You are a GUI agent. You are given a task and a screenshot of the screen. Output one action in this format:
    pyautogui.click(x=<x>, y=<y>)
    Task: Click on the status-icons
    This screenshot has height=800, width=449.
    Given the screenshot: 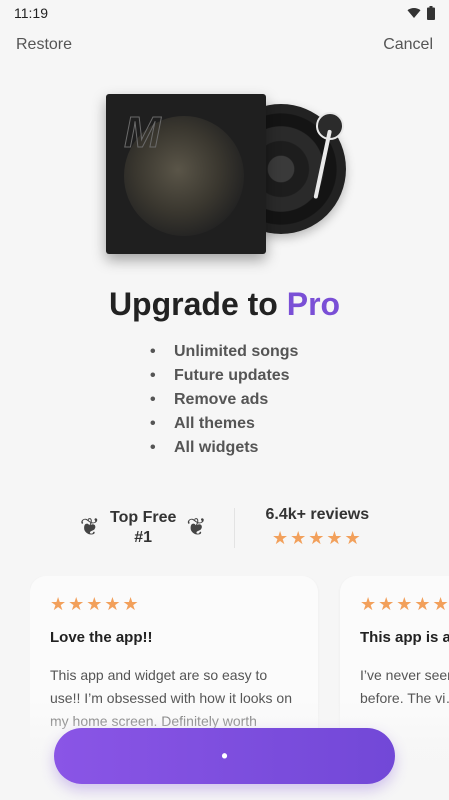 What is the action you would take?
    pyautogui.click(x=421, y=13)
    